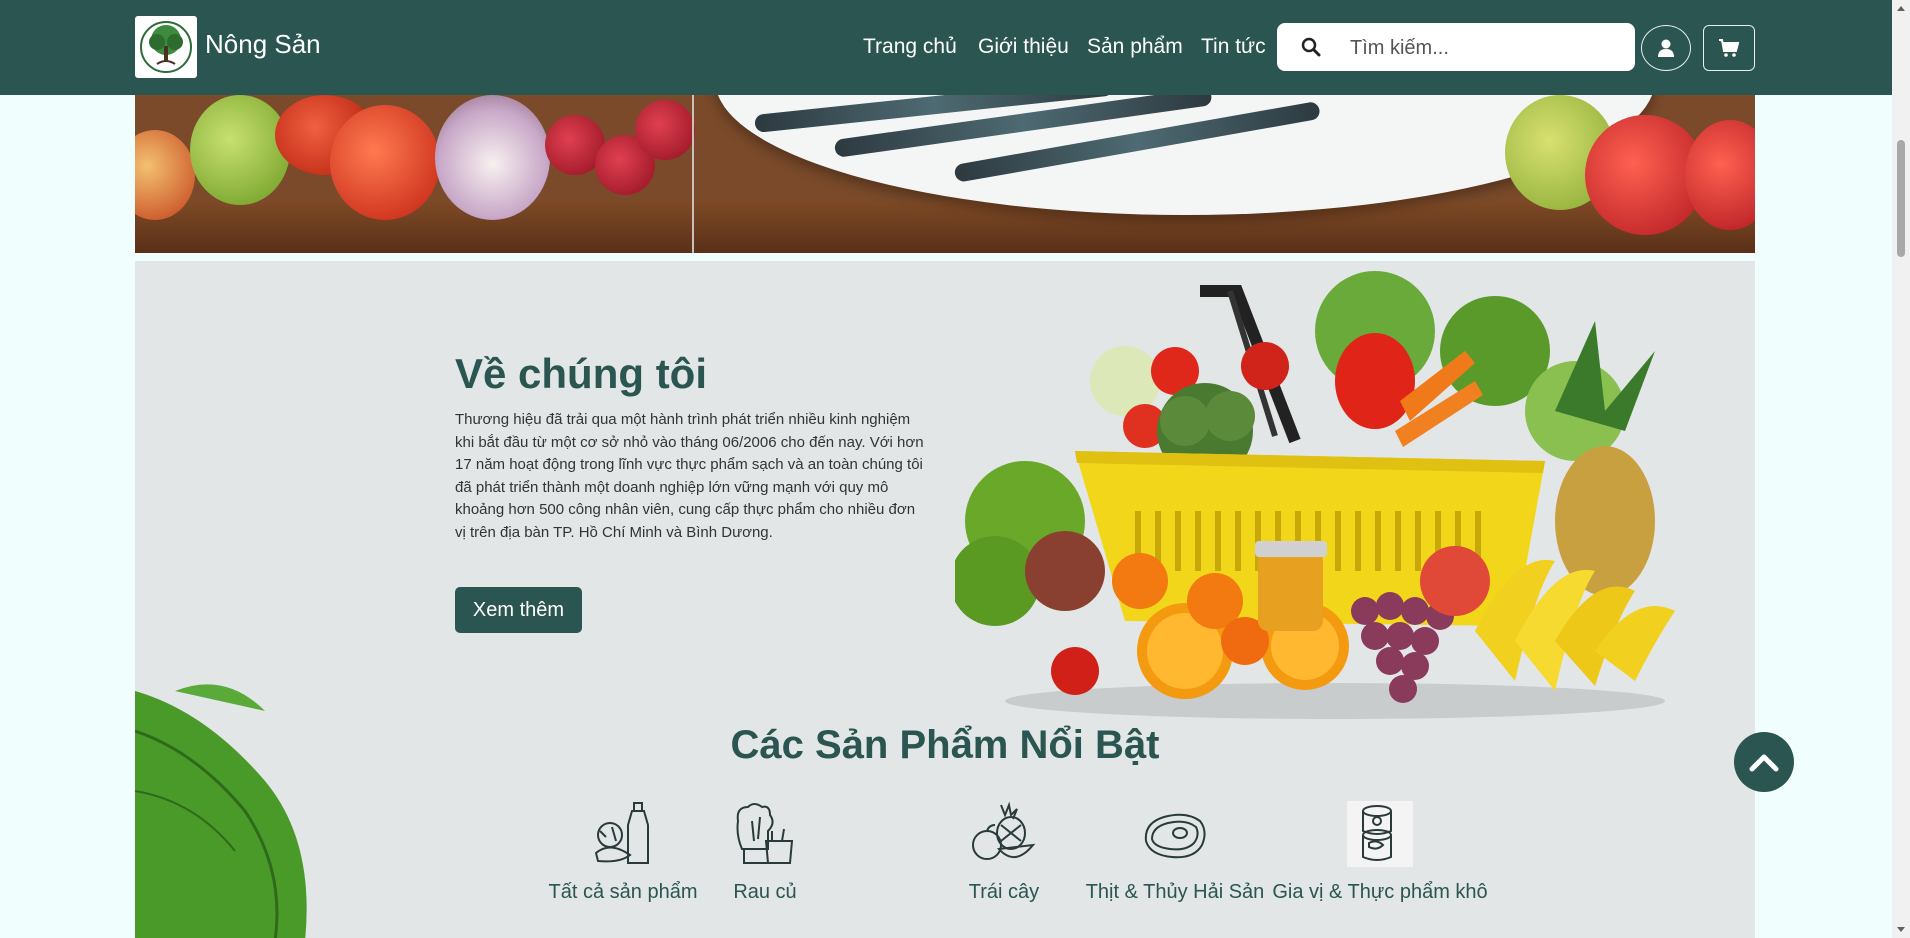 The height and width of the screenshot is (938, 1910). What do you see at coordinates (240, 150) in the screenshot?
I see `green-apple-image` at bounding box center [240, 150].